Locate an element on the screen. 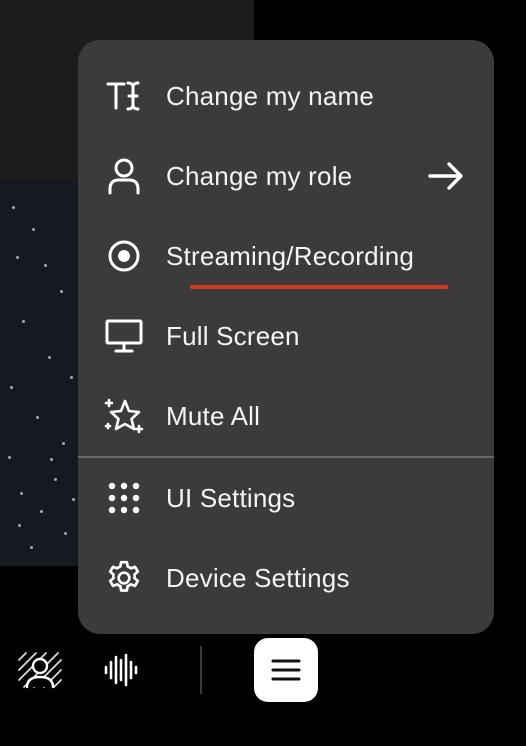 The width and height of the screenshot is (526, 746). menu-item-label: Change my name is located at coordinates (270, 95).